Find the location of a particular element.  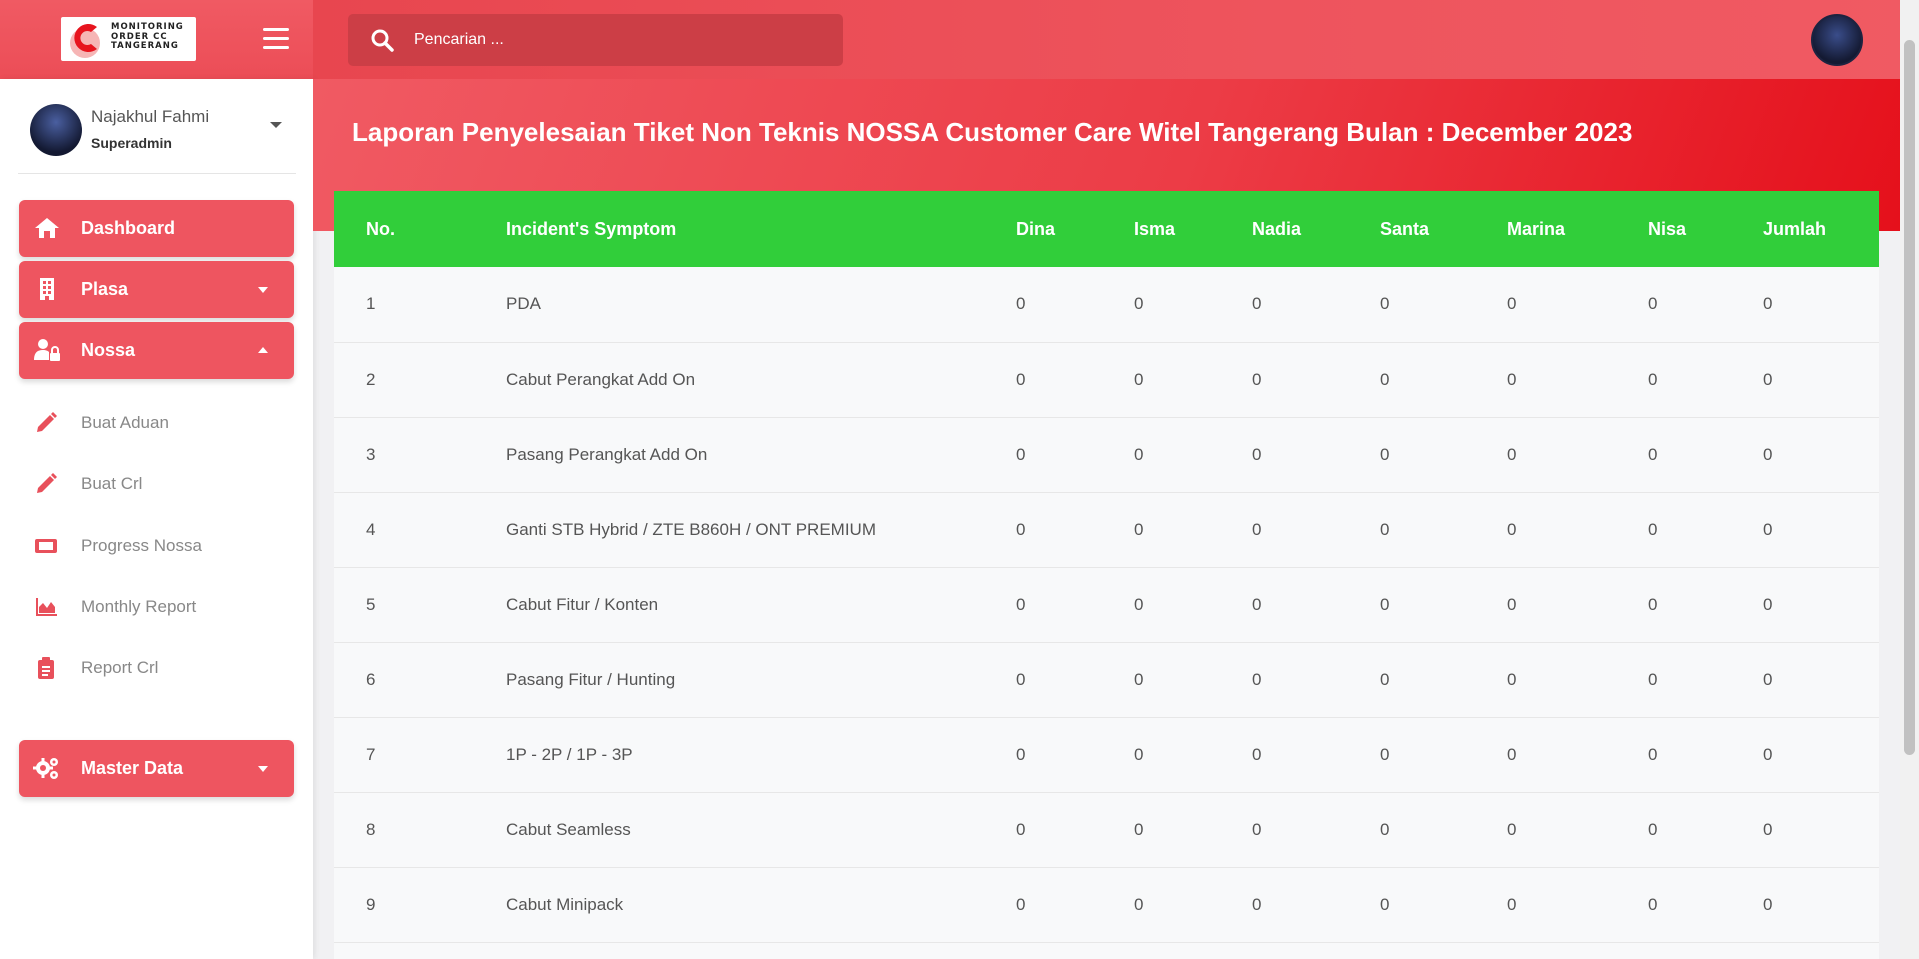

sidebar-item-label: Buat Aduan is located at coordinates (125, 422).